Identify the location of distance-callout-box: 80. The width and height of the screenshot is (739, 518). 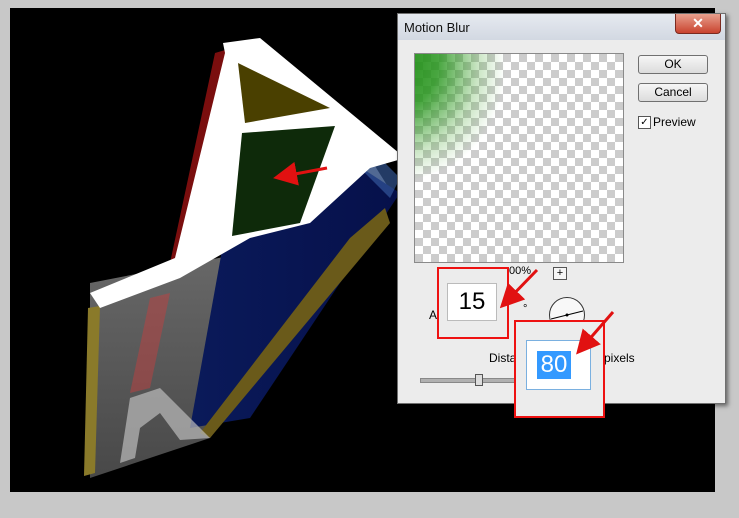
(559, 369).